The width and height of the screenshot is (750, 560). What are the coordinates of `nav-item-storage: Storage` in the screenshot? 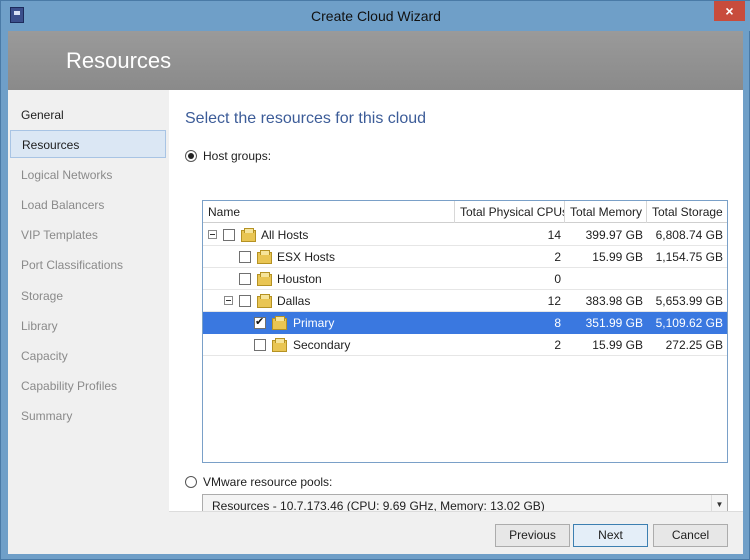 It's located at (88, 296).